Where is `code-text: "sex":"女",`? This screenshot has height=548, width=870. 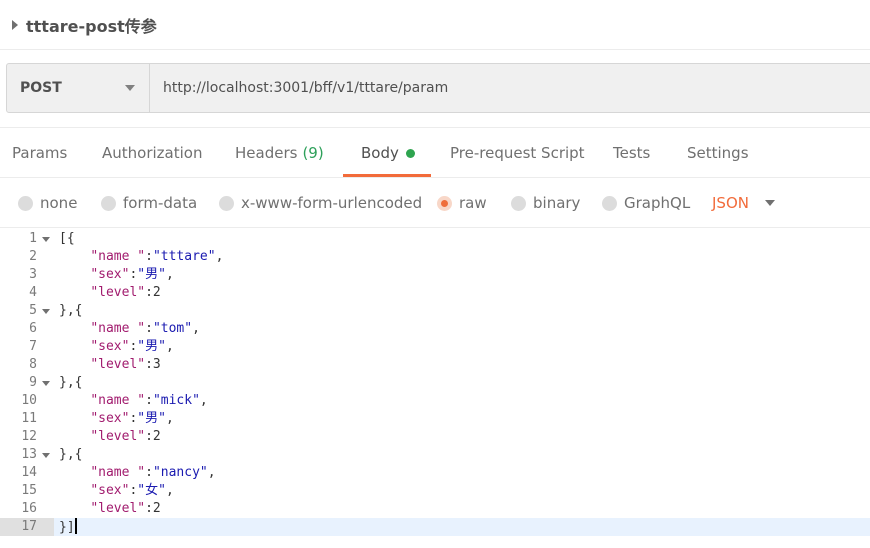
code-text: "sex":"女", is located at coordinates (132, 490).